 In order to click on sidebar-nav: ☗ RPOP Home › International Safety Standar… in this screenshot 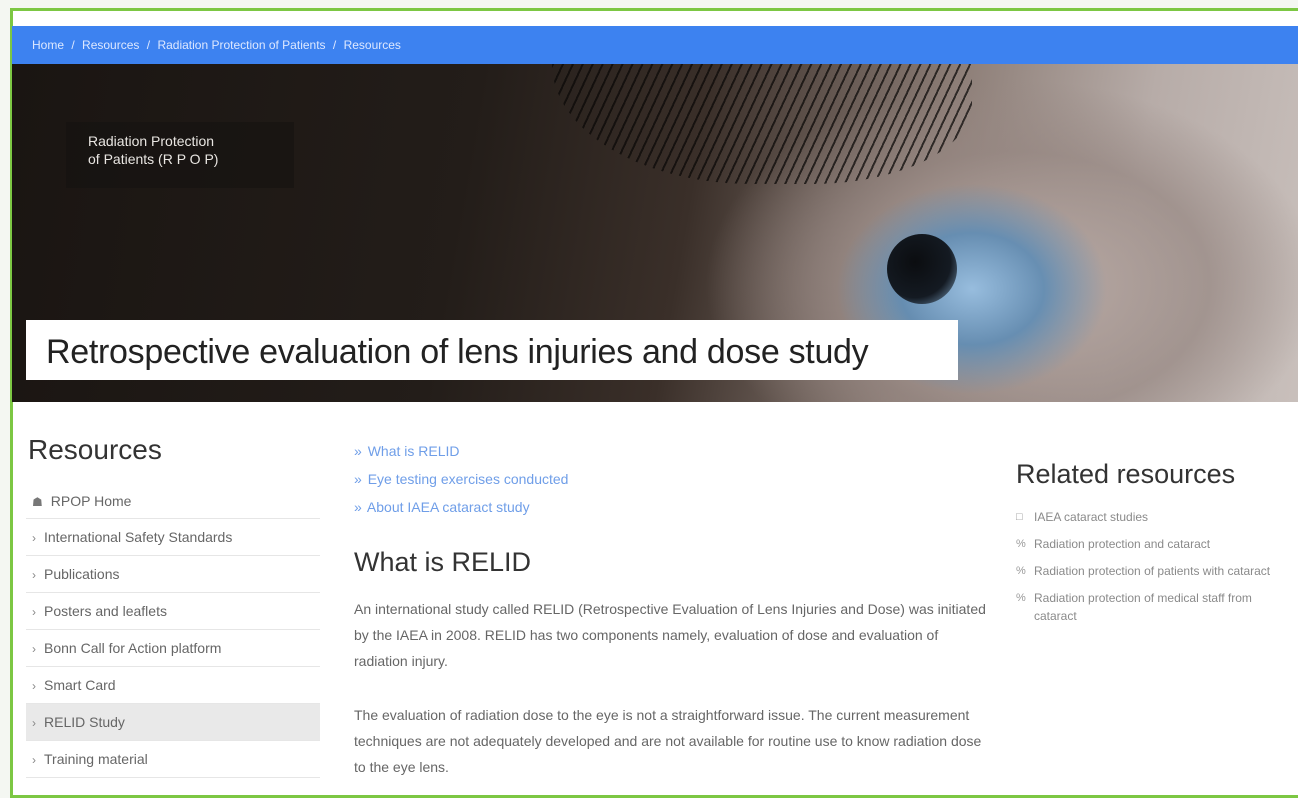, I will do `click(173, 630)`.